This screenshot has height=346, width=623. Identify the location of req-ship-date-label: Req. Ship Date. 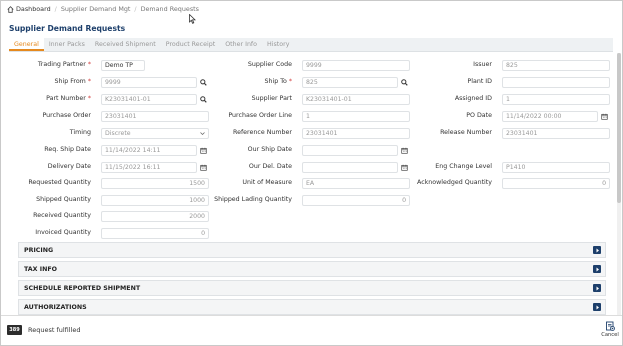
(67, 149).